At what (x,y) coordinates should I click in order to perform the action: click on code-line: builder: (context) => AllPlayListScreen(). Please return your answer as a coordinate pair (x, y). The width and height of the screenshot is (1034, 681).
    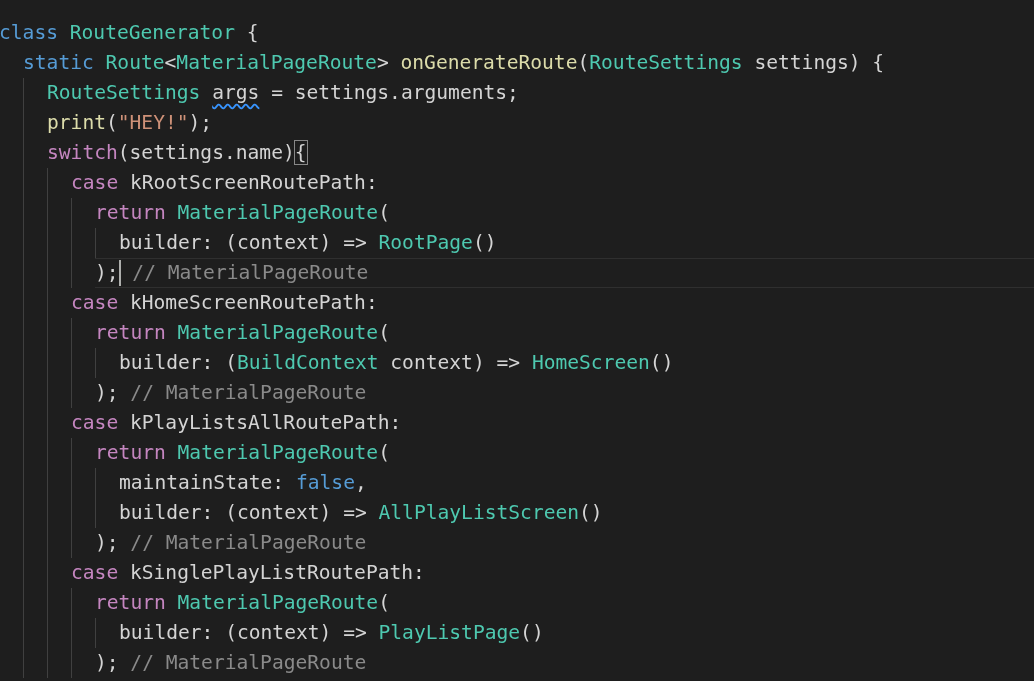
    Looking at the image, I should click on (361, 513).